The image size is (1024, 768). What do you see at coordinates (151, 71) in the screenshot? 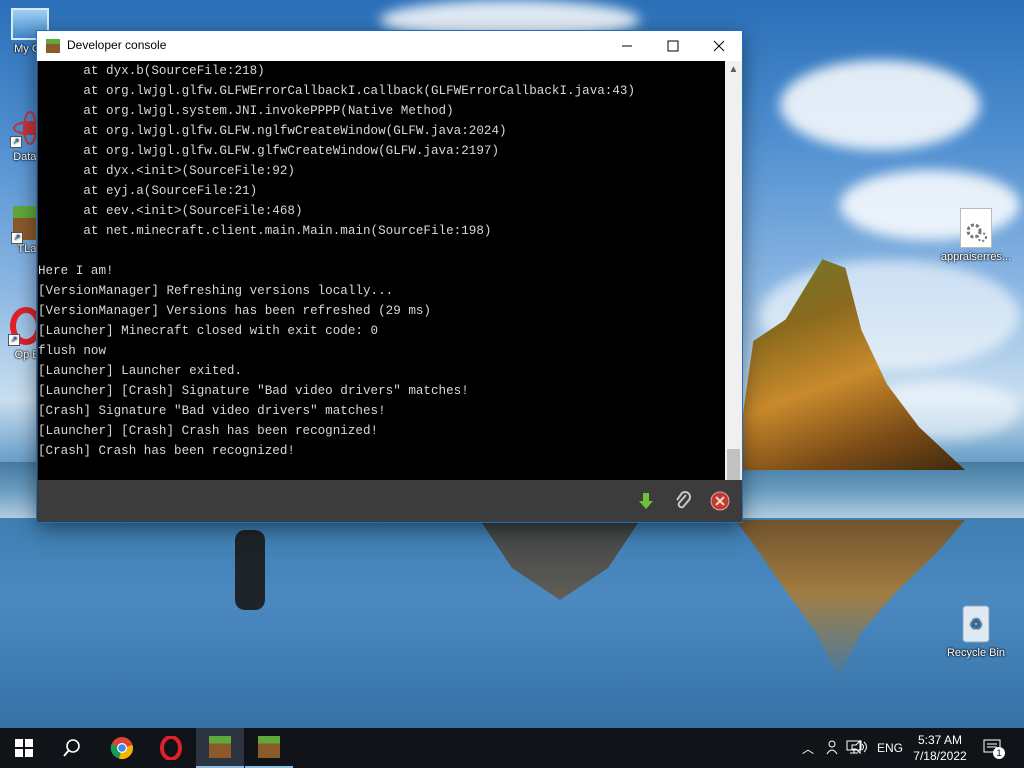
I see `console-line: at dyx.b(SourceFile:218)` at bounding box center [151, 71].